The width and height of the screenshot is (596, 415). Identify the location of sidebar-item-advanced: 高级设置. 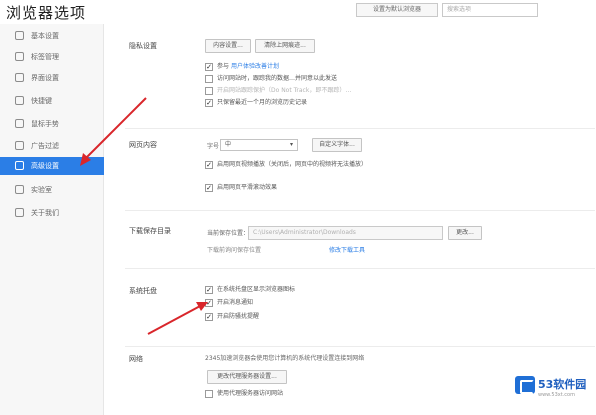
(52, 166).